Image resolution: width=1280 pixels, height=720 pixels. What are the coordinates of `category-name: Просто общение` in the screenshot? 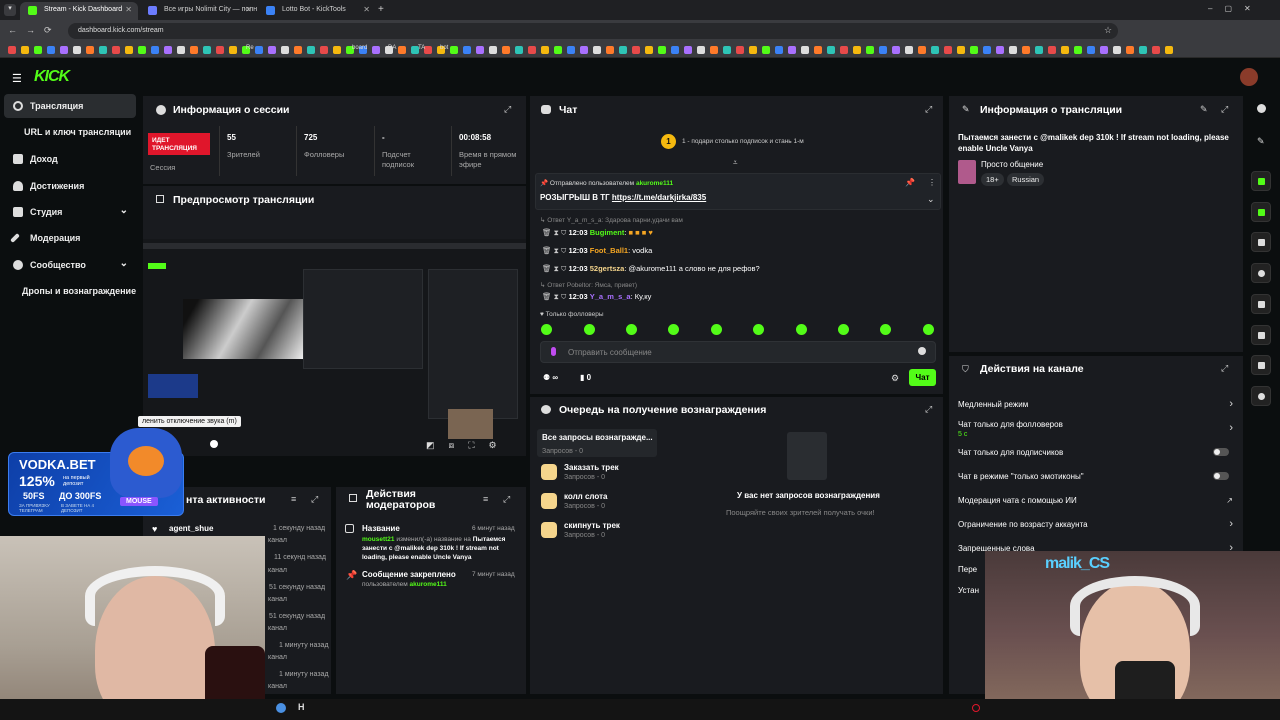 It's located at (1012, 164).